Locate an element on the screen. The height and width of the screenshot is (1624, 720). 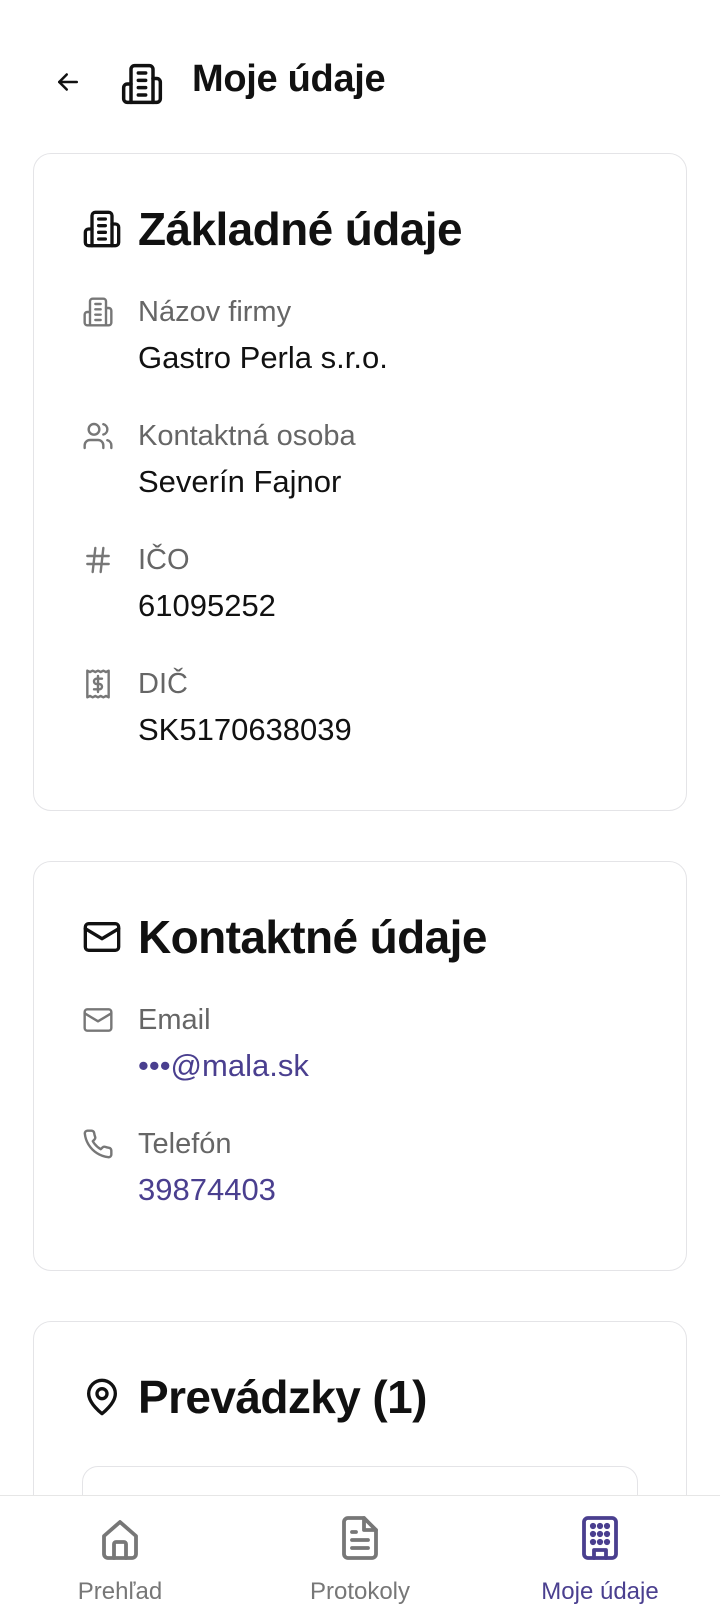
tab-protocols: Protokoly is located at coordinates (360, 1560).